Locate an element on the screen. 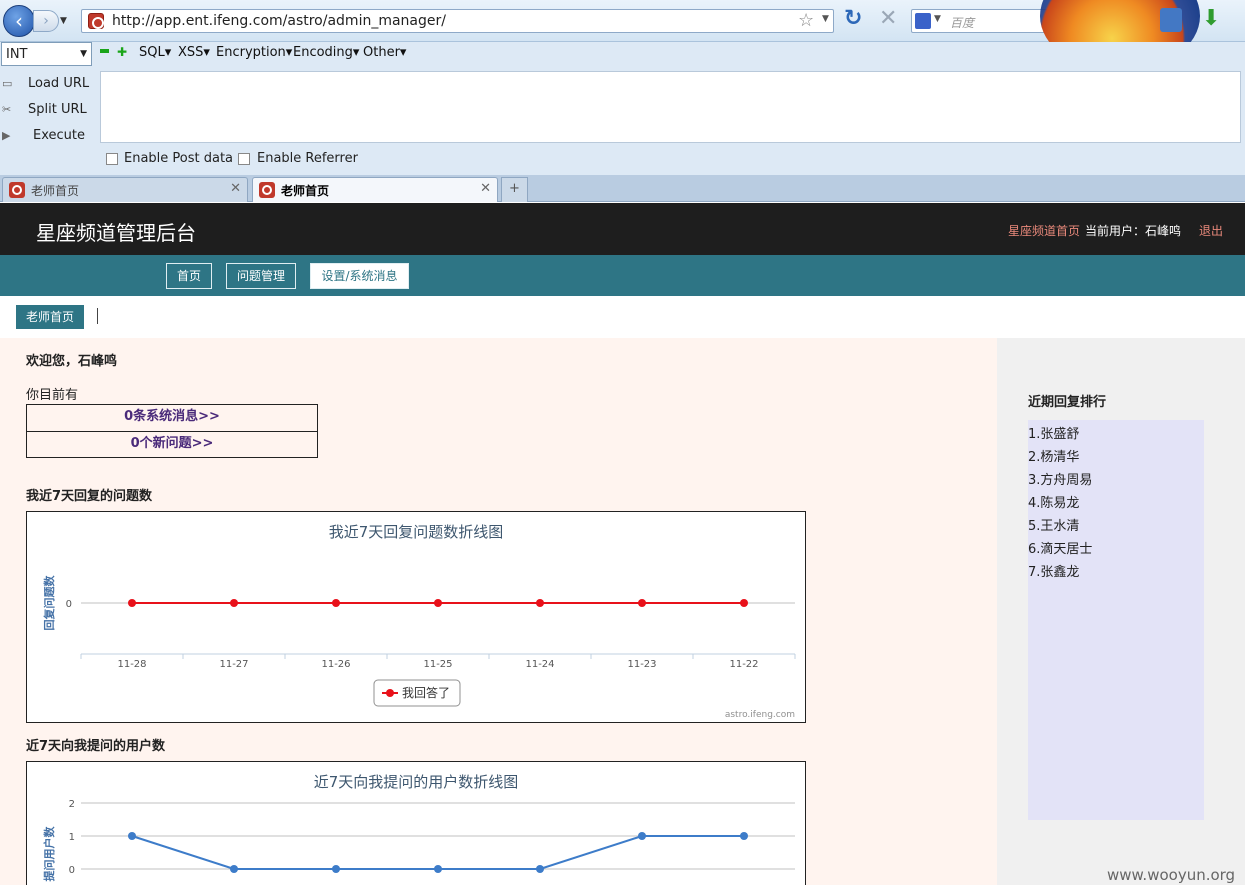 The width and height of the screenshot is (1245, 885). hackbar-menu-other: Other▾ is located at coordinates (384, 52).